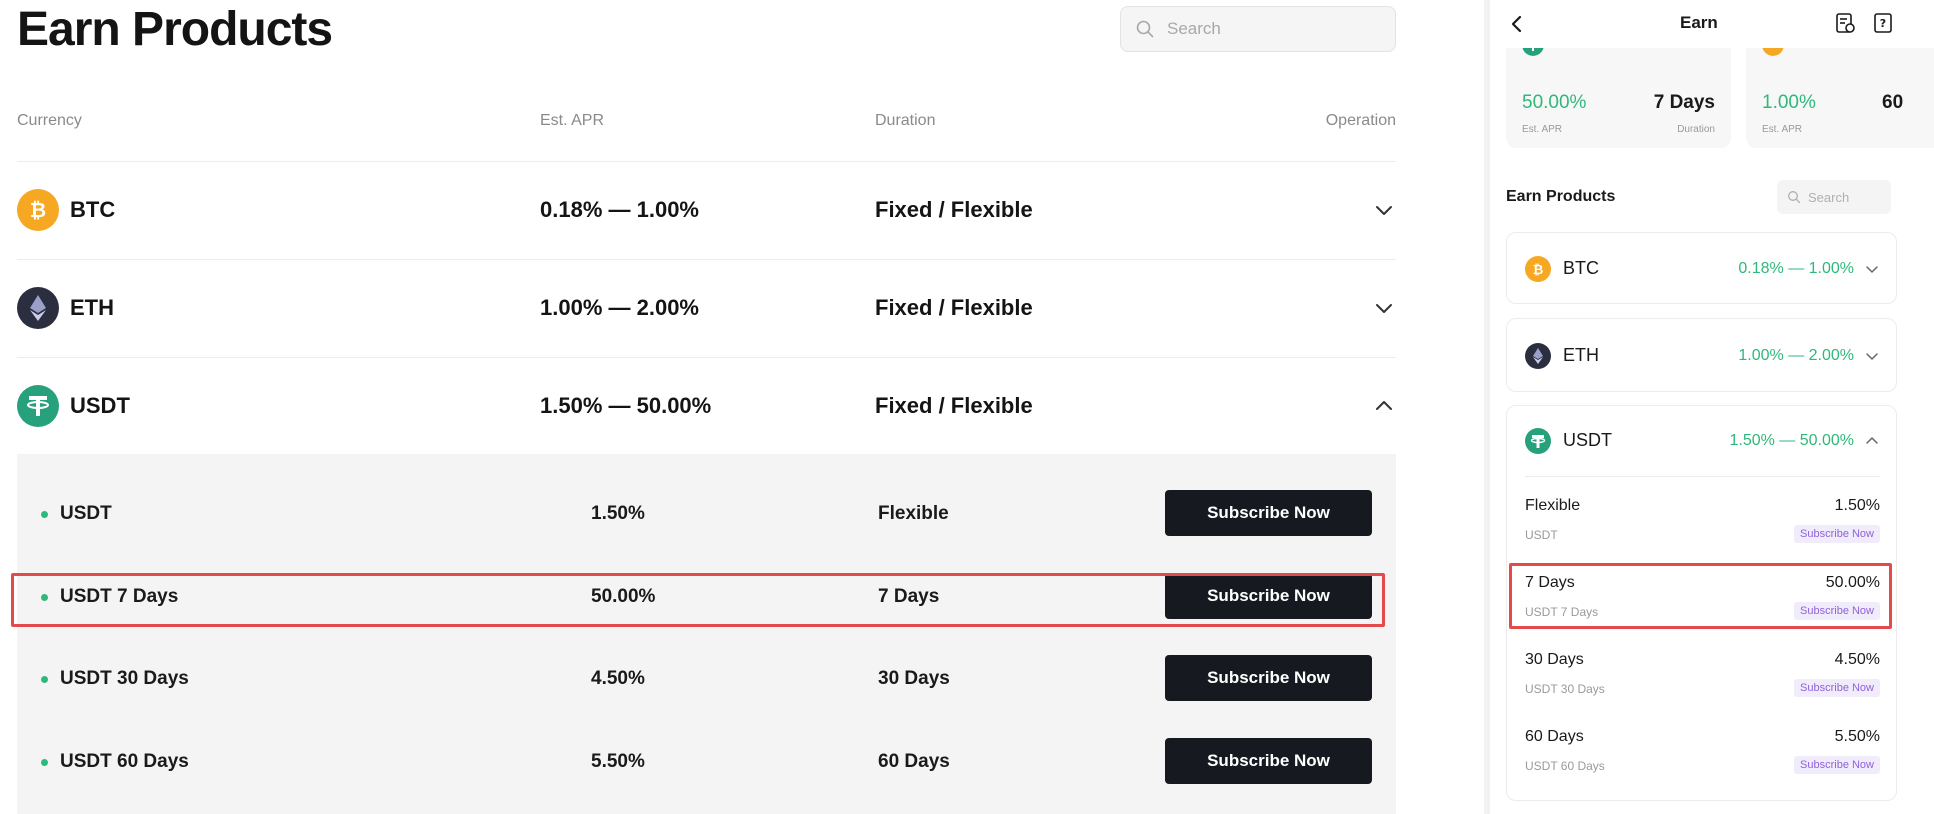 The image size is (1934, 814). What do you see at coordinates (124, 678) in the screenshot?
I see `product-name: USDT 30 Days` at bounding box center [124, 678].